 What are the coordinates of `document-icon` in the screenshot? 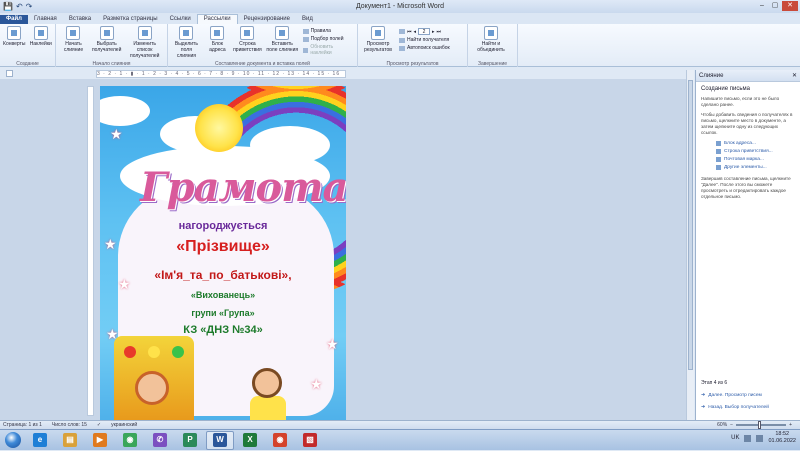 It's located at (73, 33).